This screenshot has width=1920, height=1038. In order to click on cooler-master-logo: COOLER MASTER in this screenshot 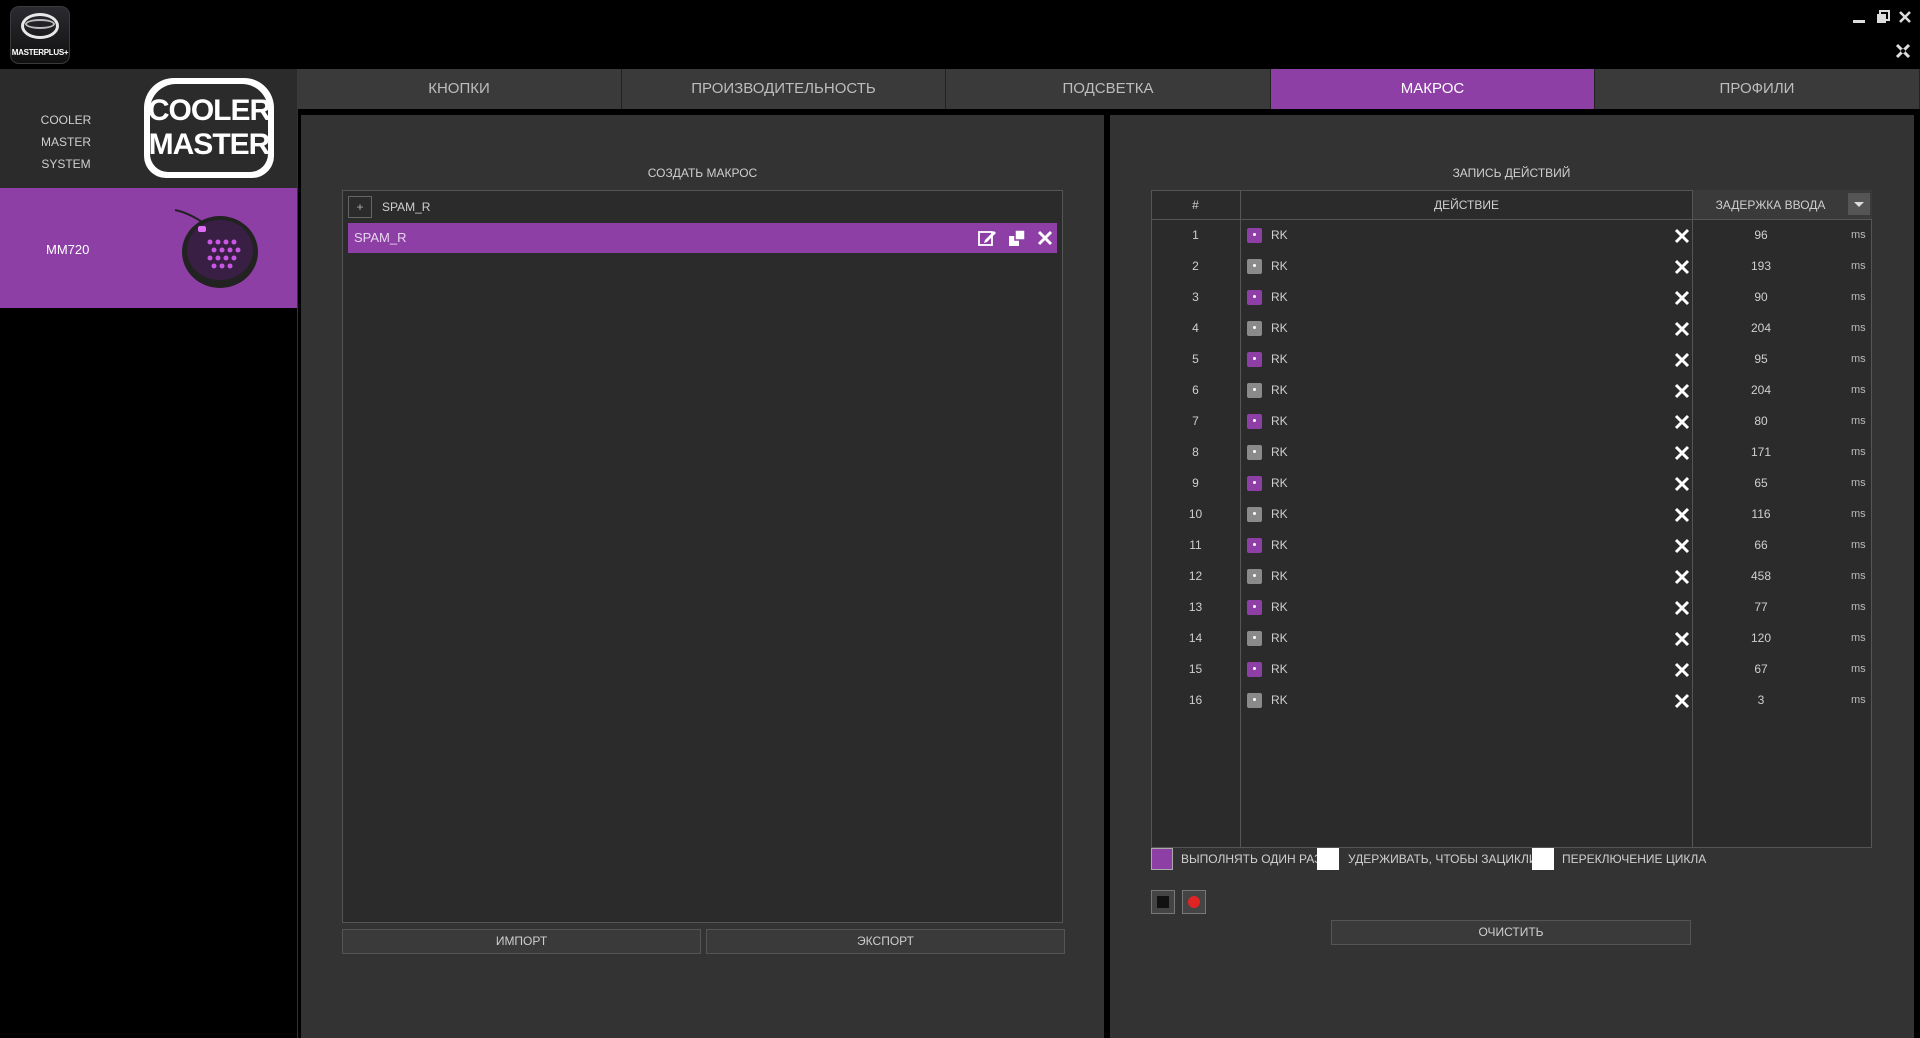, I will do `click(209, 128)`.